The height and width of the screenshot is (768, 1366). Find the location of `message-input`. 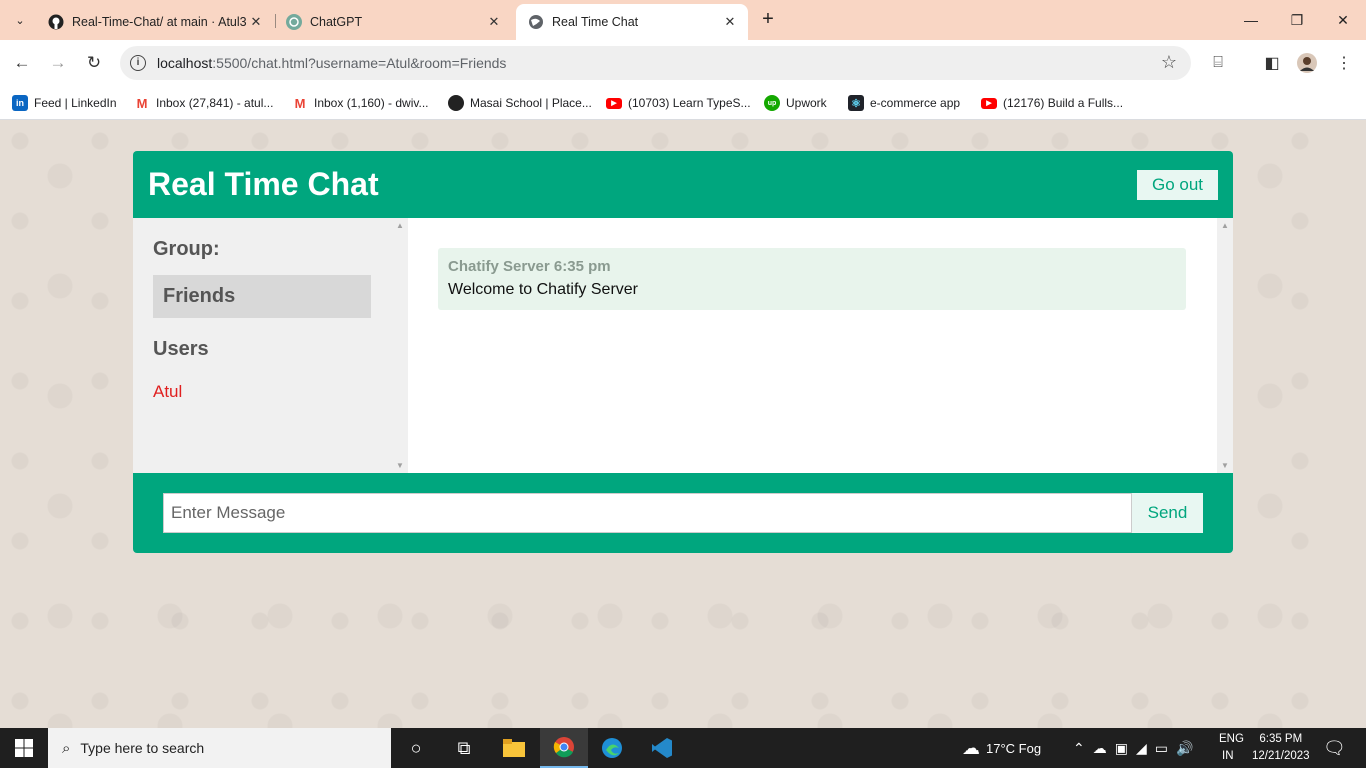

message-input is located at coordinates (647, 513).